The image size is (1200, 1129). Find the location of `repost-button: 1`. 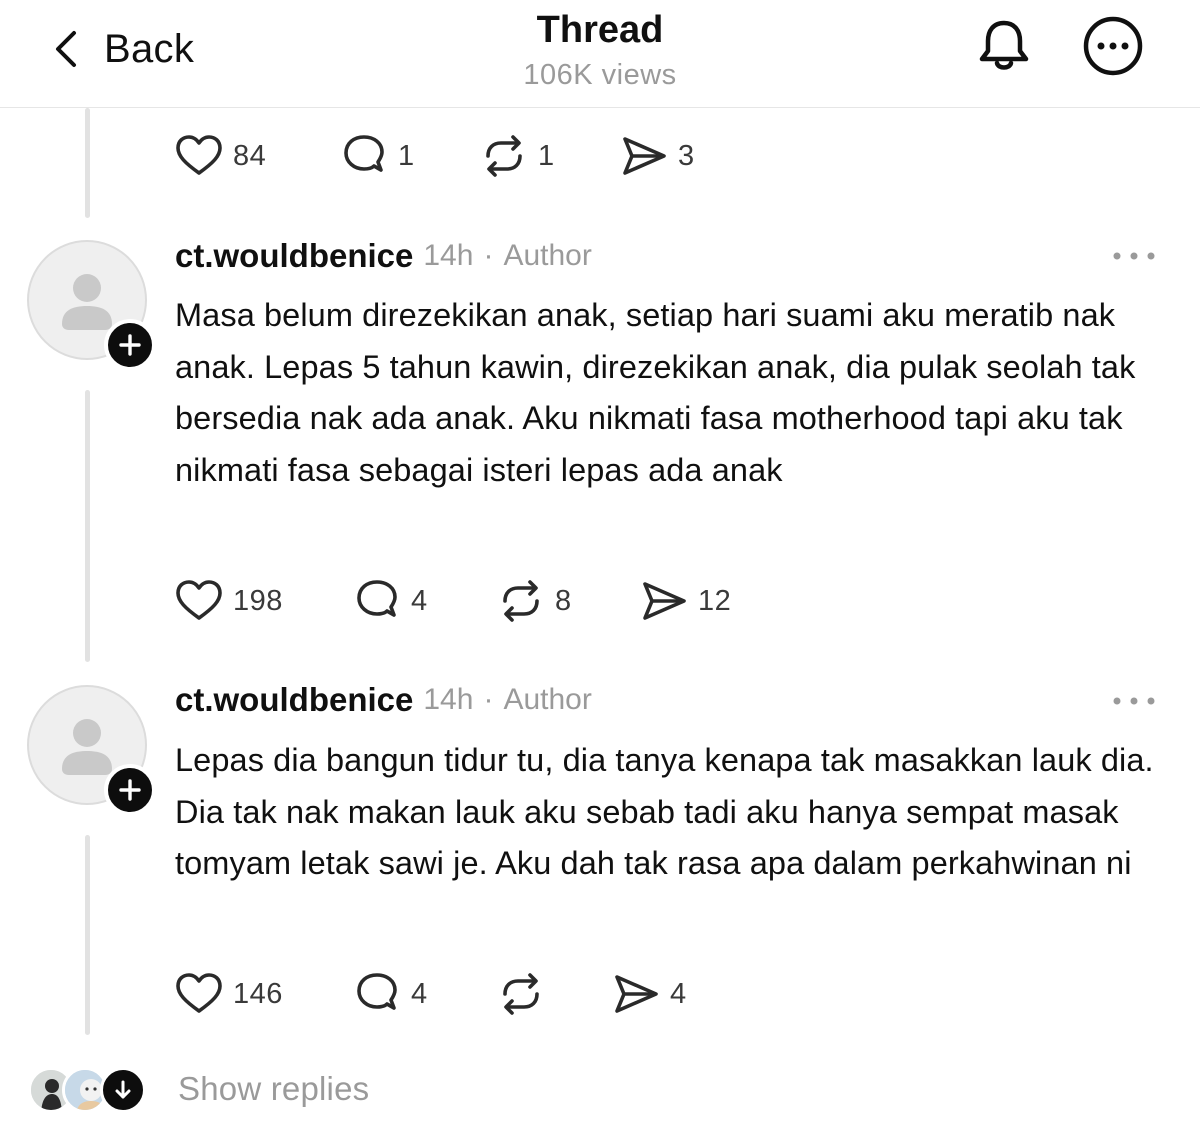

repost-button: 1 is located at coordinates (517, 156).